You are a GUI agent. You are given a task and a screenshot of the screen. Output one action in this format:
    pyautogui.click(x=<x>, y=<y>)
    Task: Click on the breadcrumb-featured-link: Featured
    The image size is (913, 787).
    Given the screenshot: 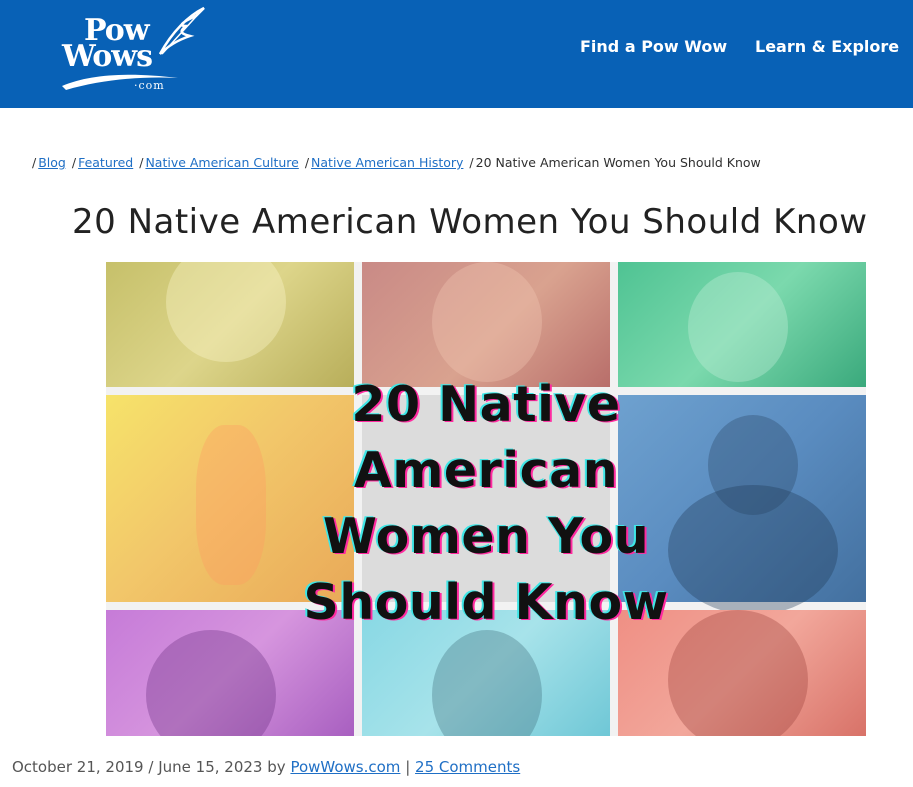 What is the action you would take?
    pyautogui.click(x=105, y=162)
    